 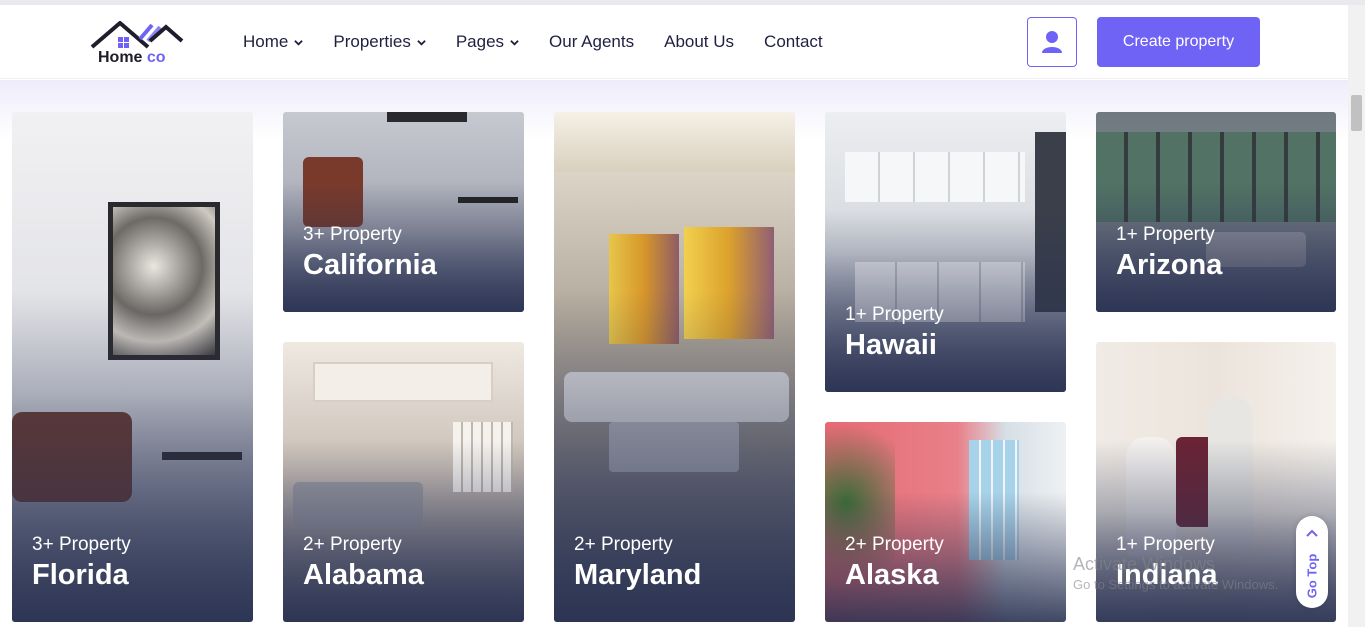 I want to click on page-scrollbar, so click(x=1356, y=316).